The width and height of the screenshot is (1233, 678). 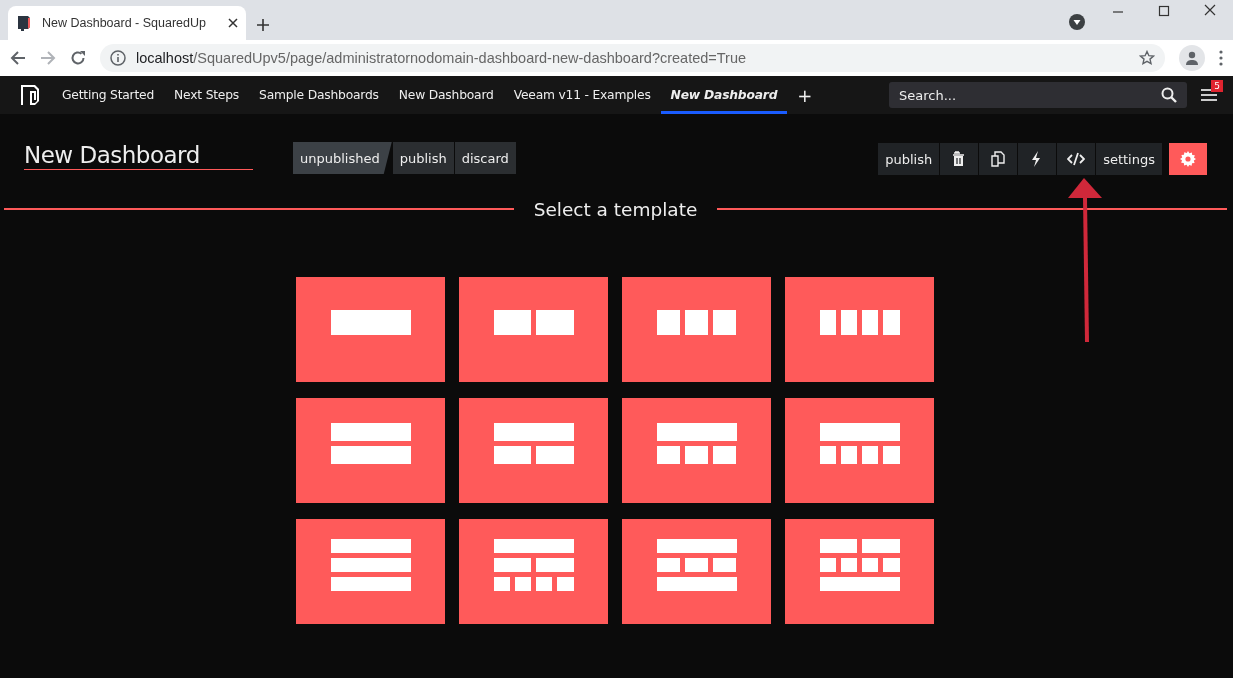 I want to click on nav-tab: Getting Started, so click(x=108, y=95).